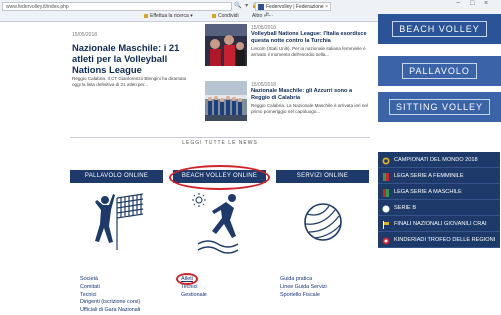 The image size is (501, 315). Describe the element at coordinates (486, 3) in the screenshot. I see `close-window-button: ×` at that location.